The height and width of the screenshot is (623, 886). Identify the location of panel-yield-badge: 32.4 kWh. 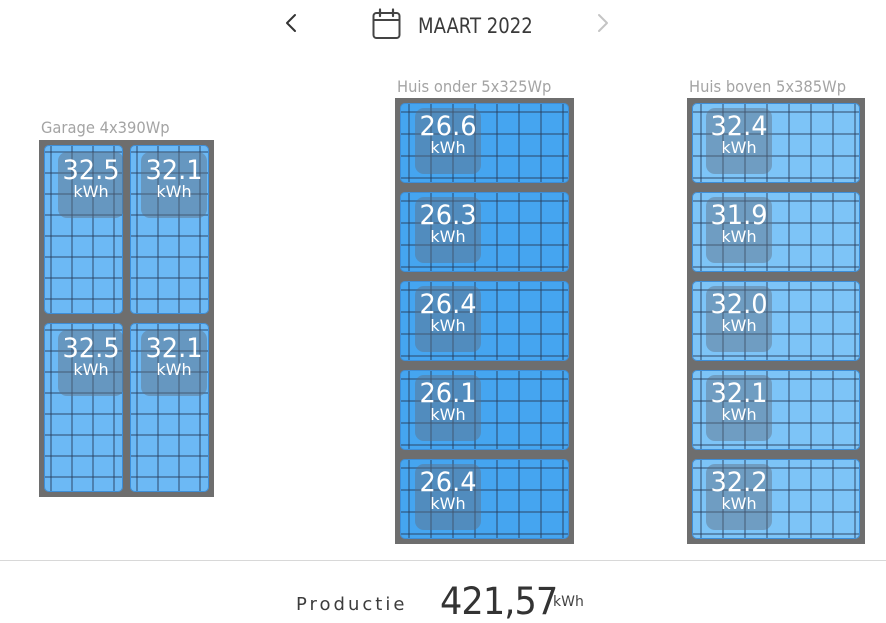
(739, 141).